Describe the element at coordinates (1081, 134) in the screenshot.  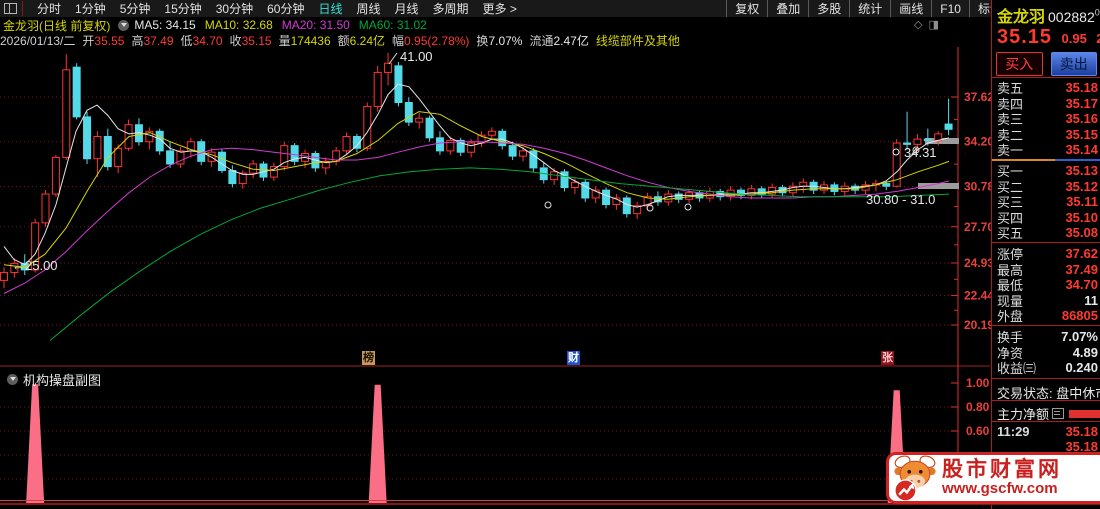
I see `level-value: 35.15` at that location.